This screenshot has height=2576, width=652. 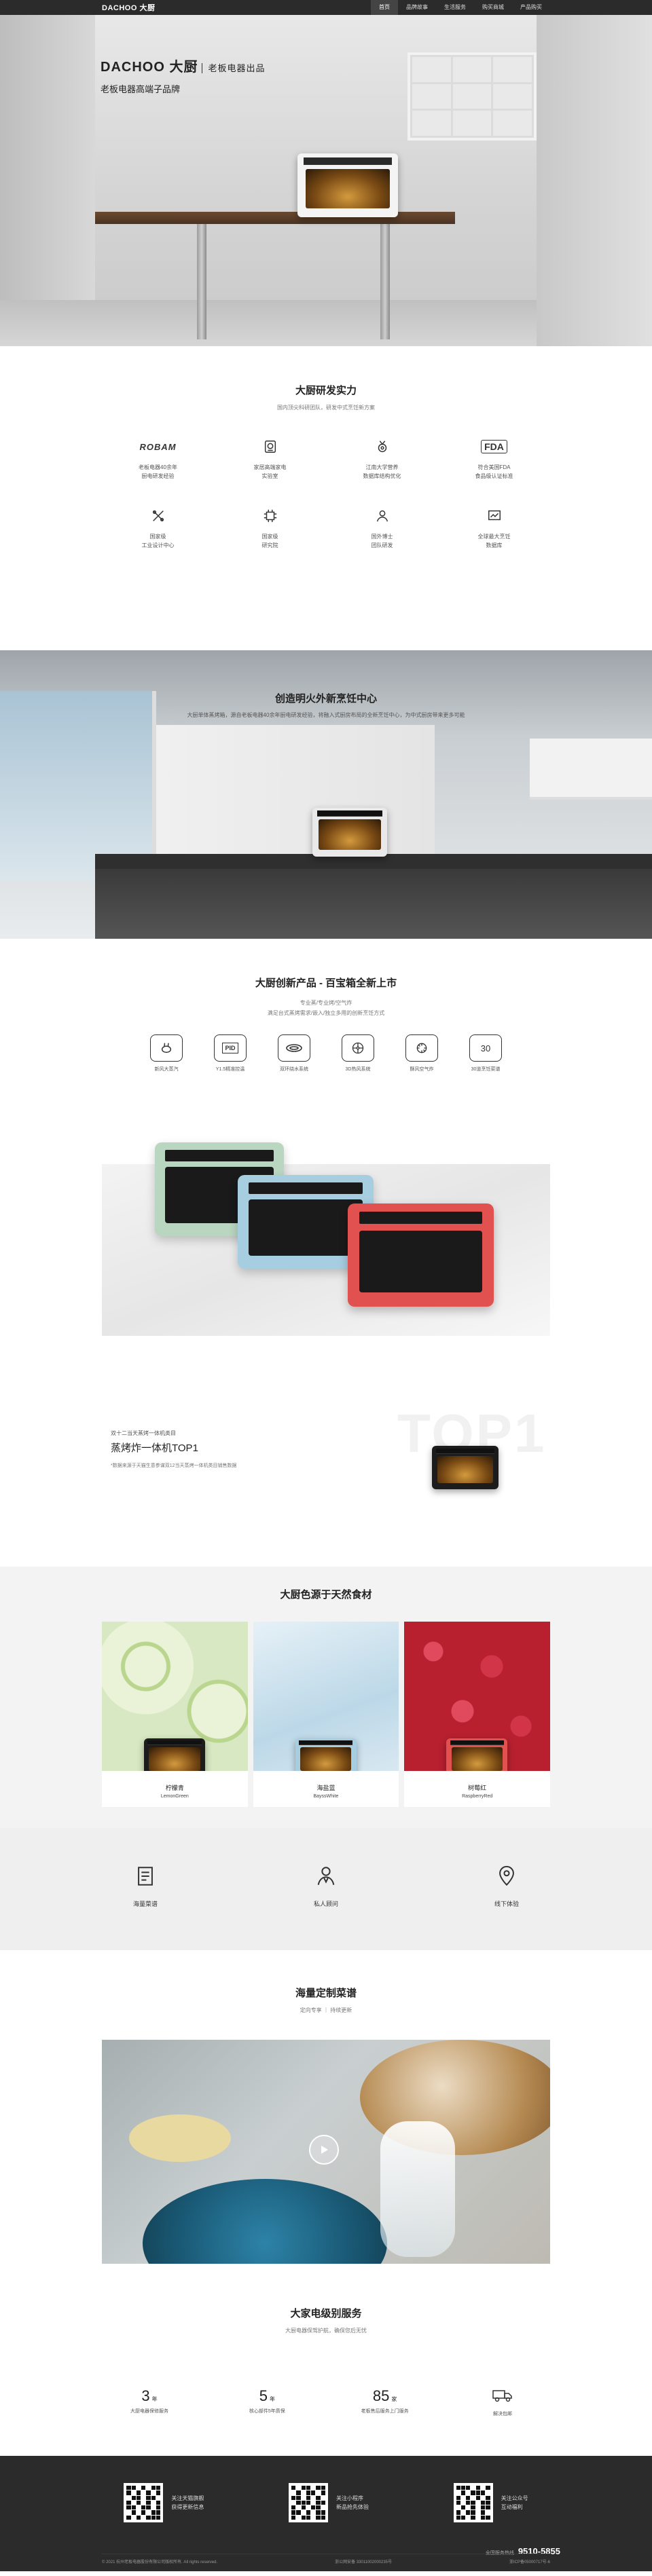 I want to click on recipe-title: 海量定制菜谱, so click(x=326, y=1993).